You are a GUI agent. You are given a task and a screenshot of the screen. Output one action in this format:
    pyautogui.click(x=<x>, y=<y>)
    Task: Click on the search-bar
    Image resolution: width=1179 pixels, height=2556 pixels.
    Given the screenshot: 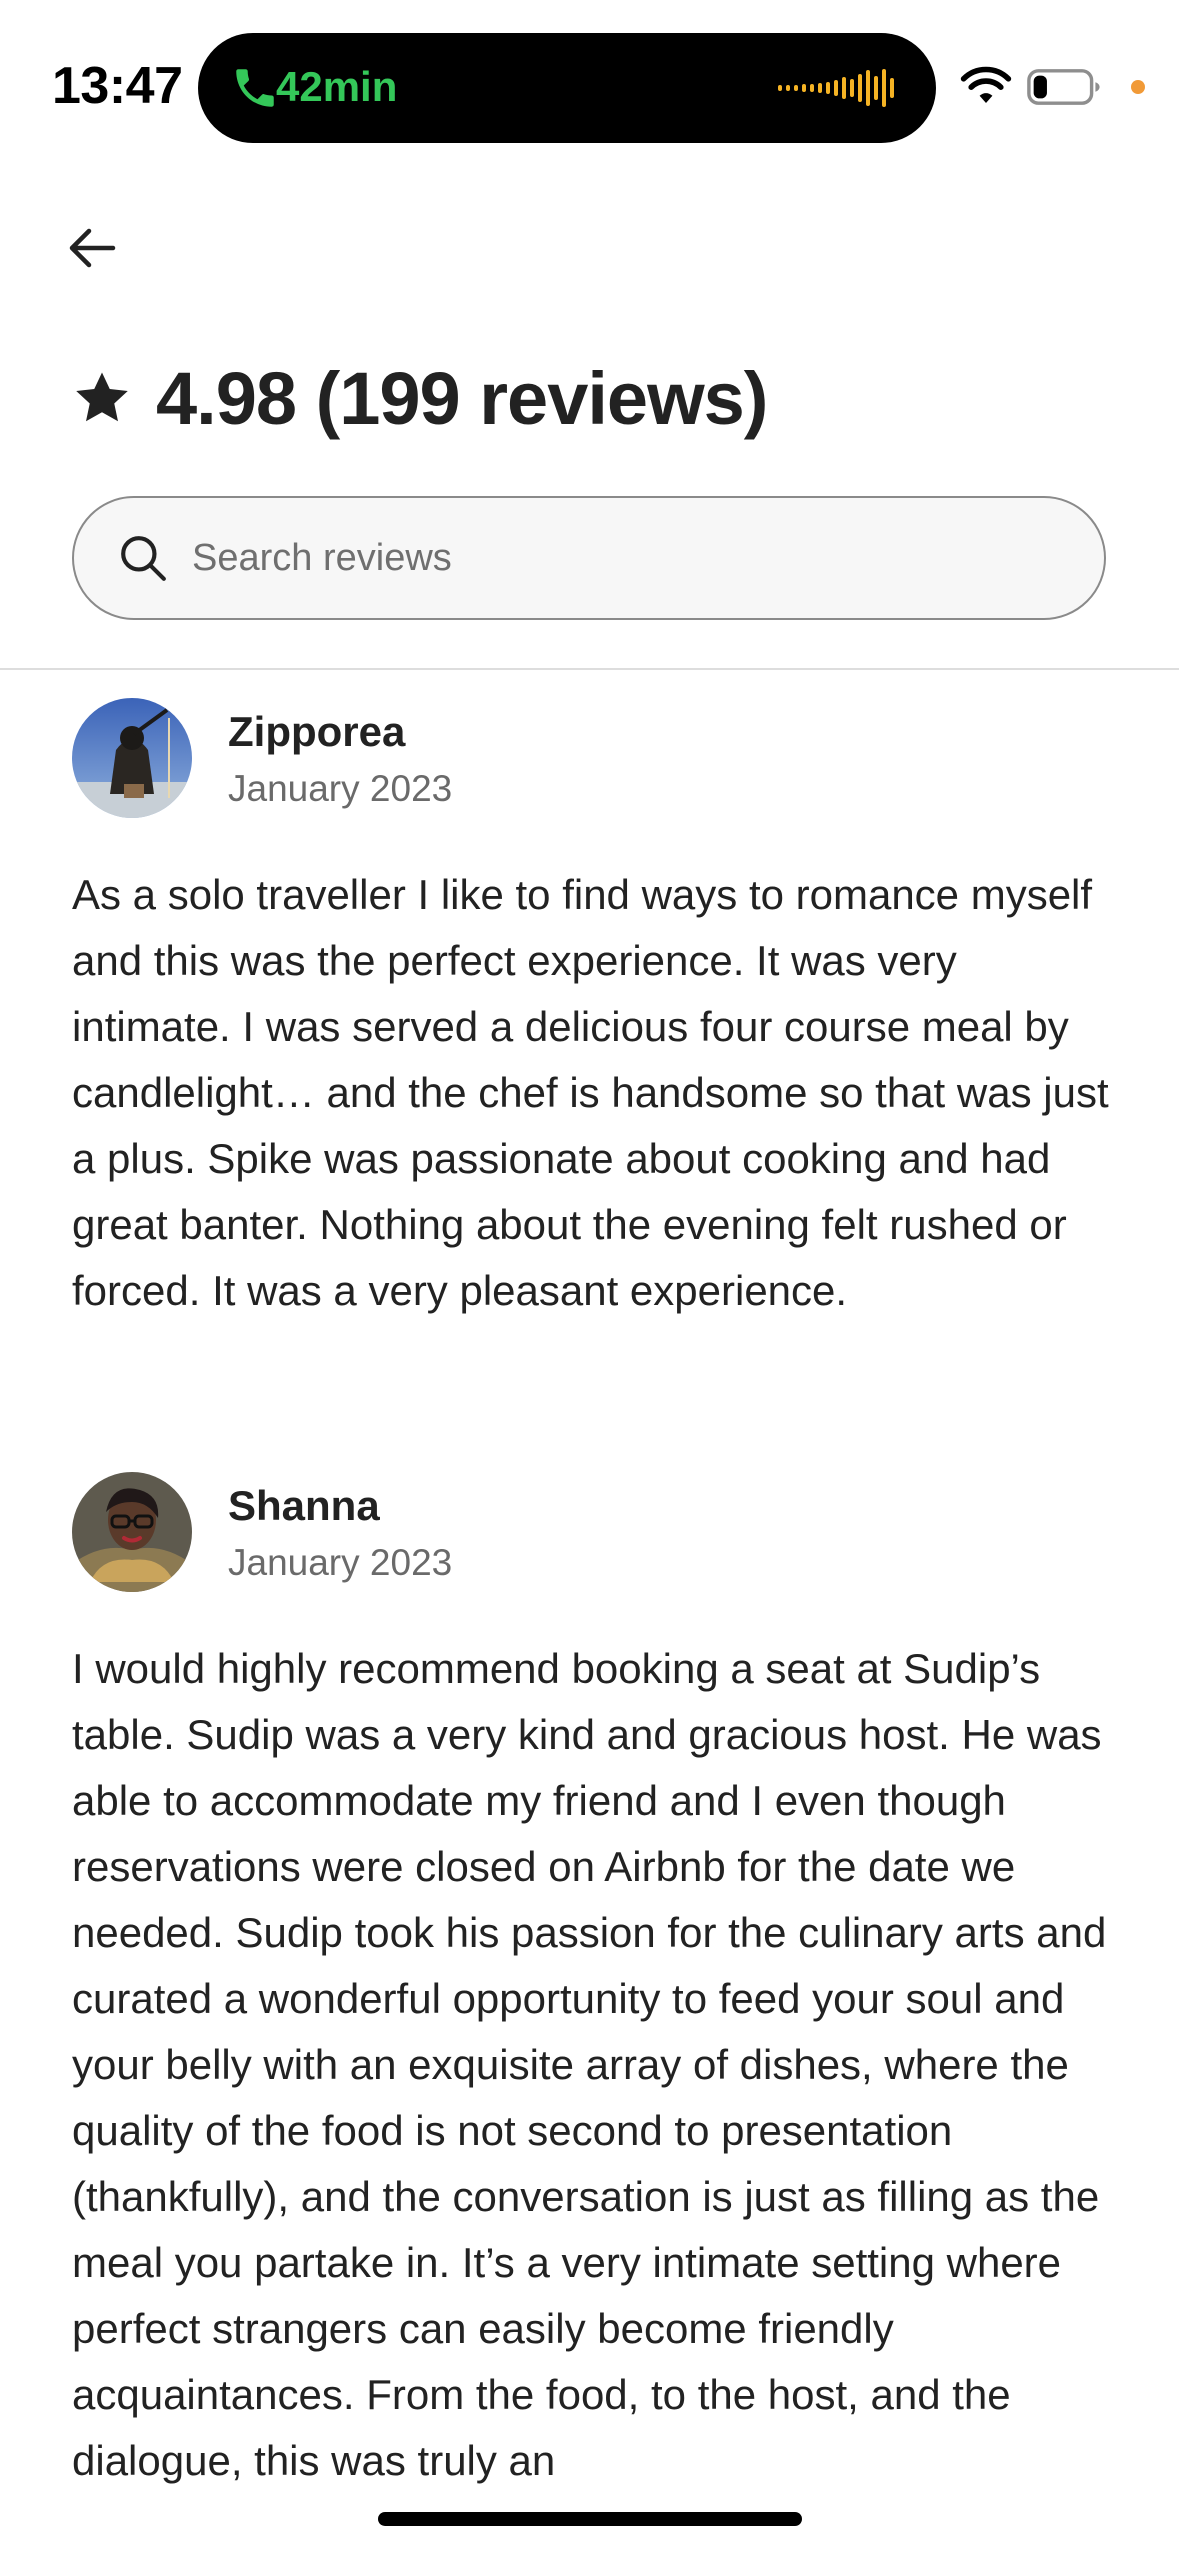 What is the action you would take?
    pyautogui.click(x=589, y=558)
    